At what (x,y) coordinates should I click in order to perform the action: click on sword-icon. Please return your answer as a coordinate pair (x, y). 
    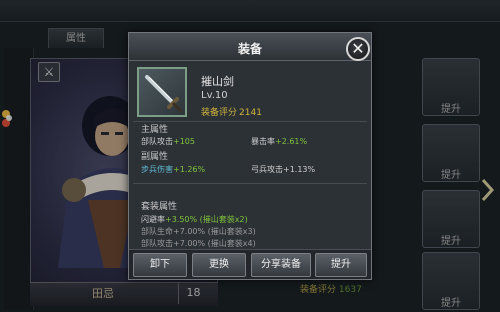
    Looking at the image, I should click on (163, 93).